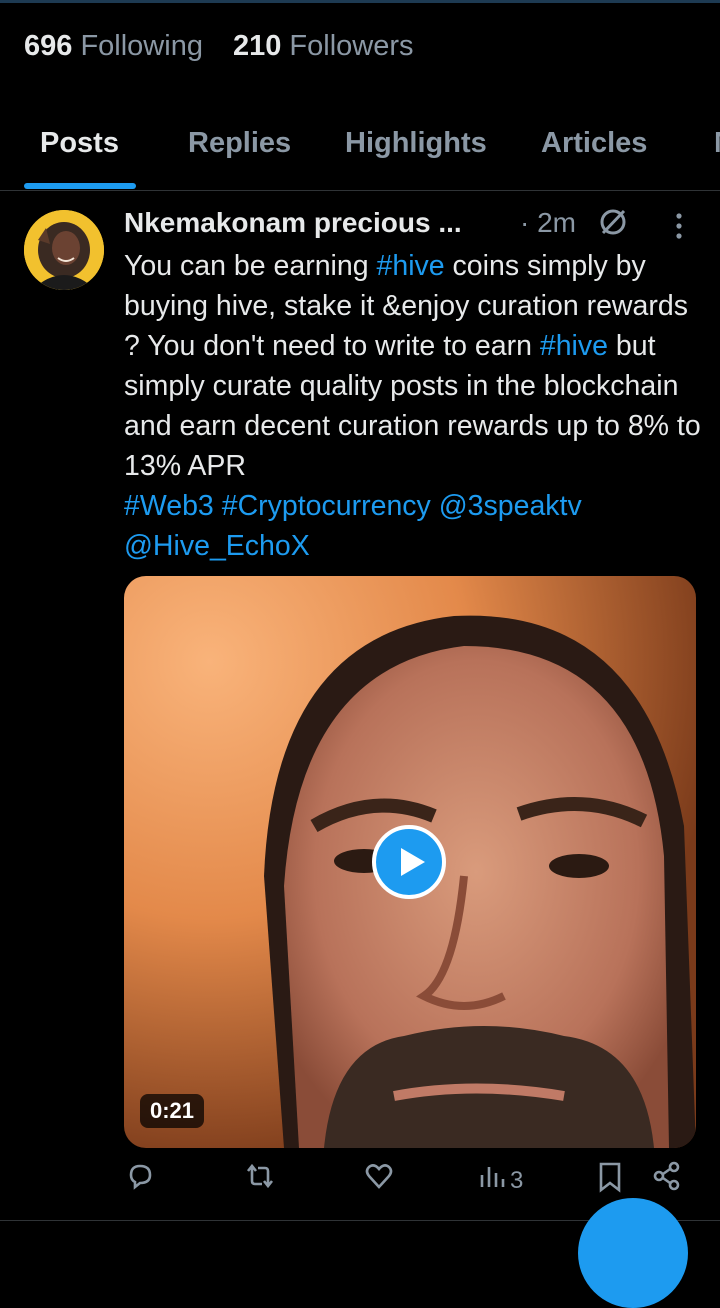  Describe the element at coordinates (613, 222) in the screenshot. I see `circle-slash-icon` at that location.